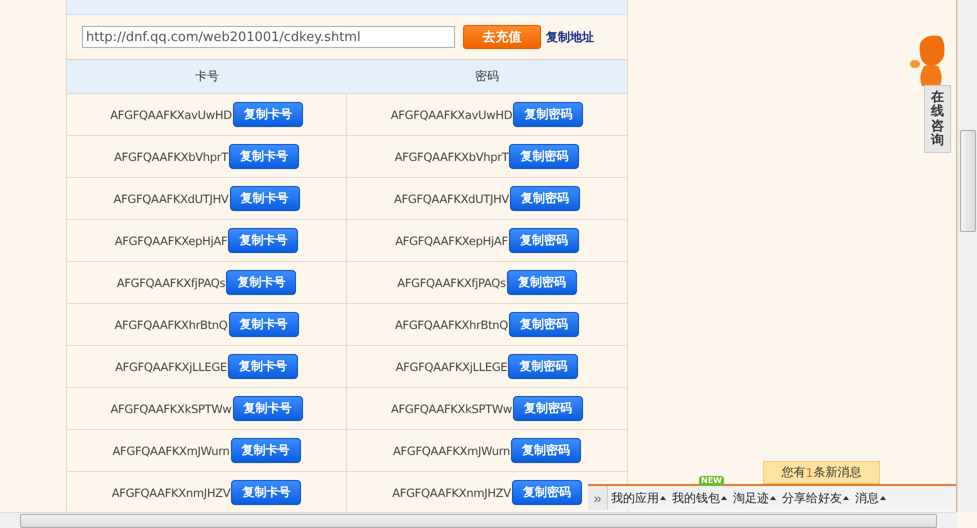  Describe the element at coordinates (171, 493) in the screenshot. I see `card-number: AFGFQAAFKXnmJHZV` at that location.